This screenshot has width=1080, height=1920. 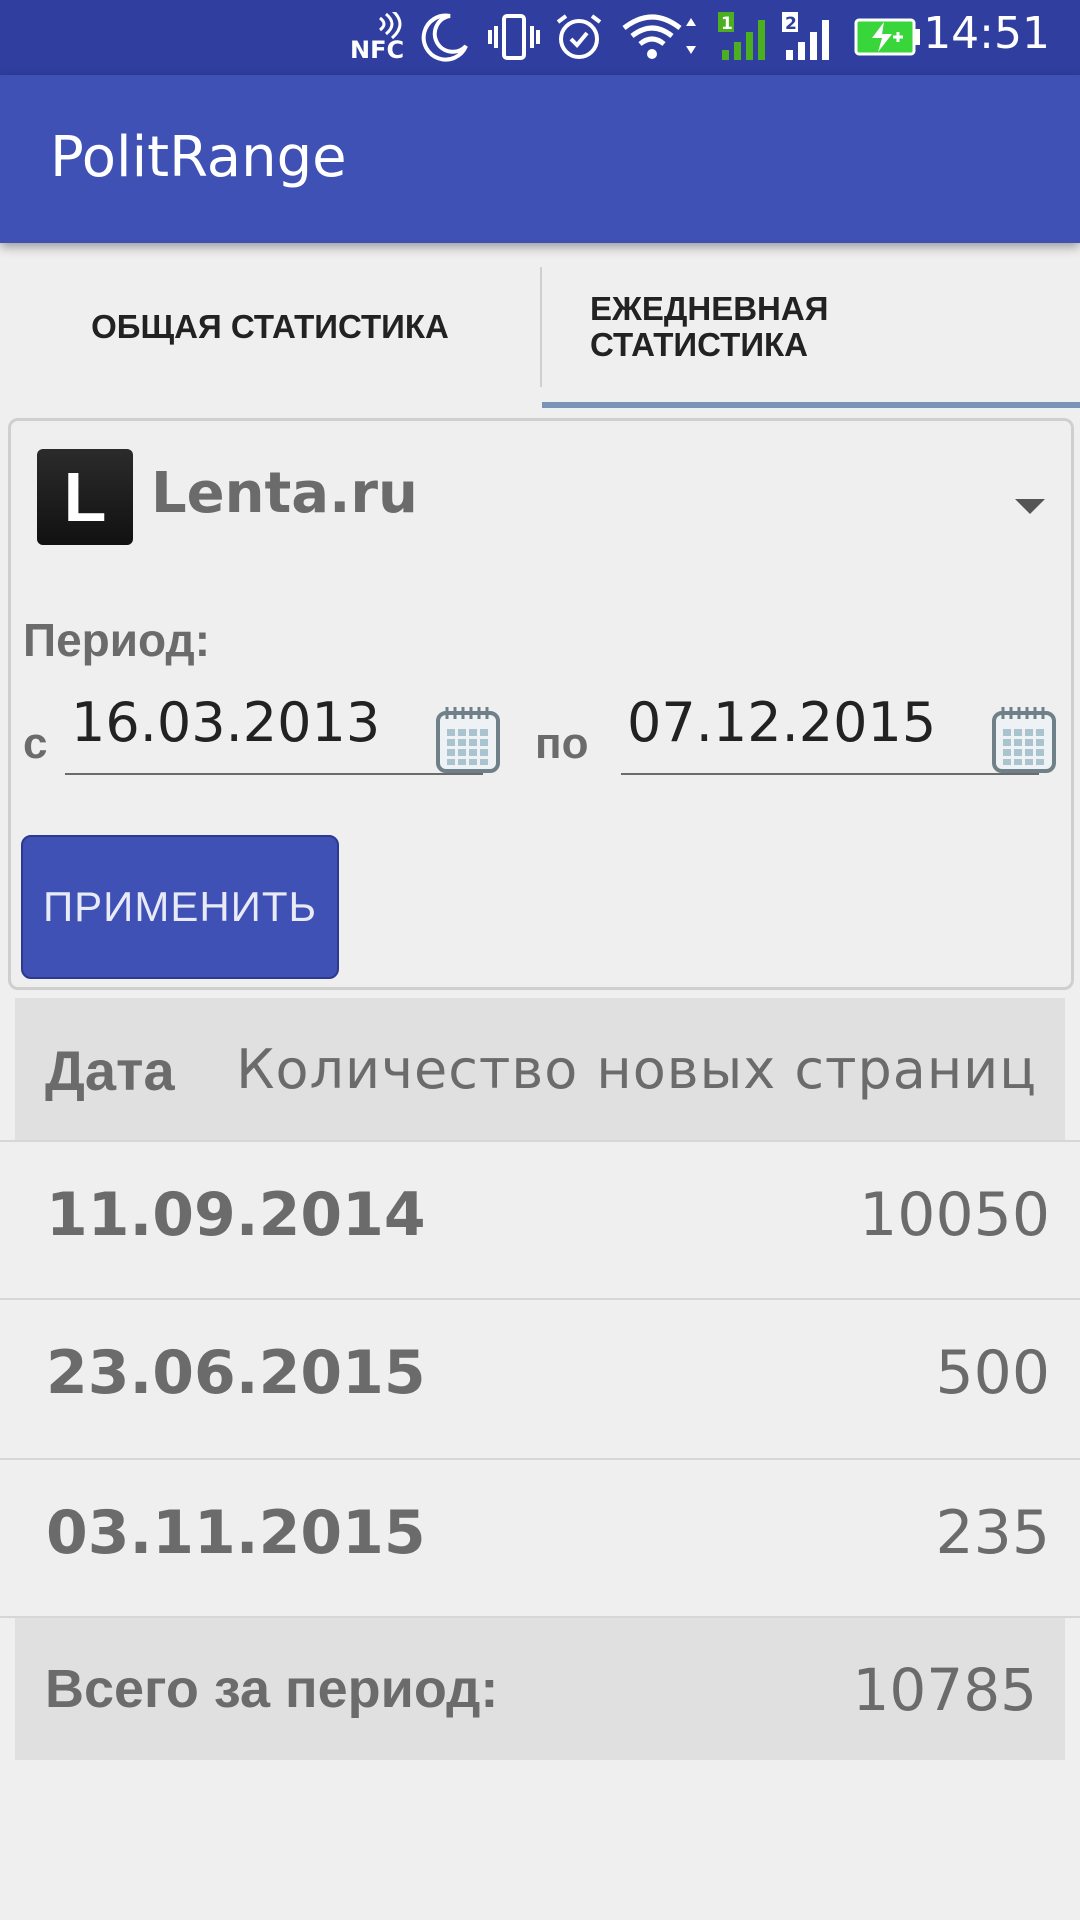 I want to click on row-count: 10050, so click(x=954, y=1215).